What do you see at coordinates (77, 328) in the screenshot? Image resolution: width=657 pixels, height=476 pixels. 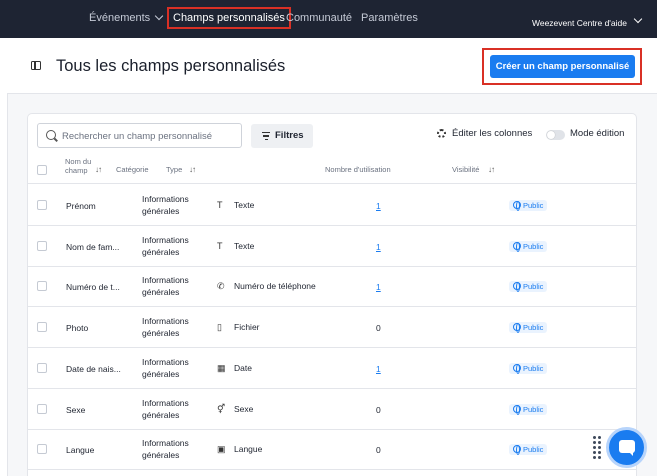 I see `field-name: Photo` at bounding box center [77, 328].